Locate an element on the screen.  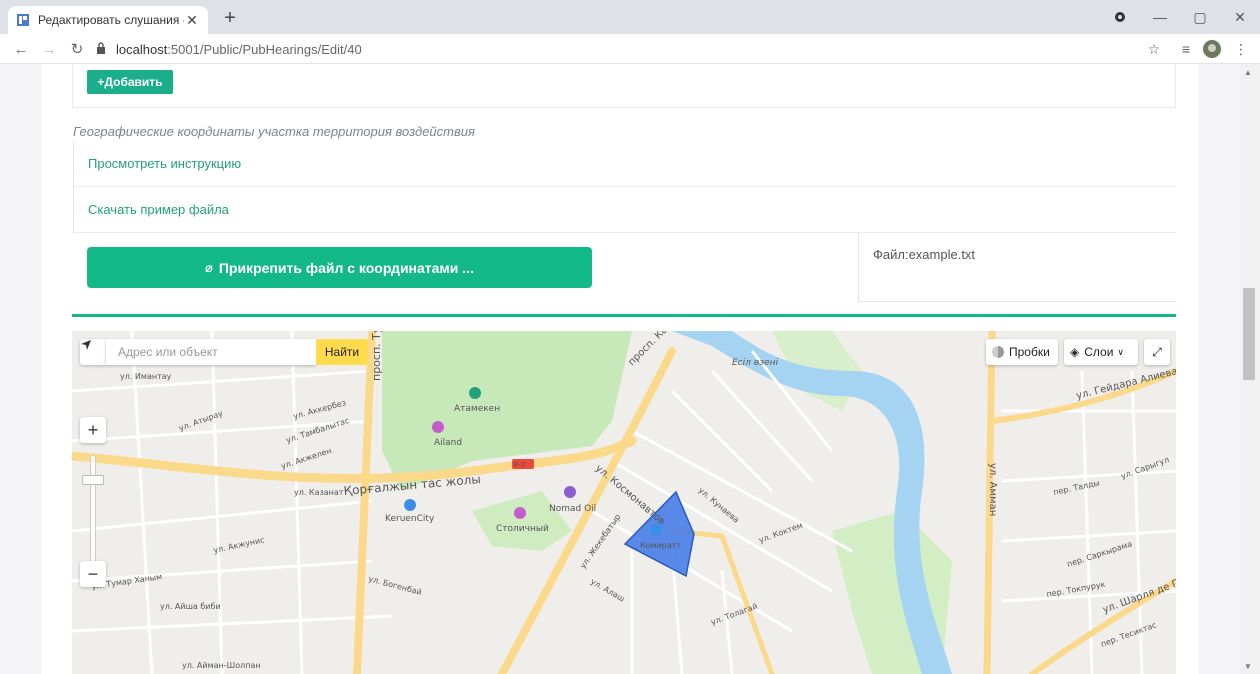
traffic-icon is located at coordinates (998, 352).